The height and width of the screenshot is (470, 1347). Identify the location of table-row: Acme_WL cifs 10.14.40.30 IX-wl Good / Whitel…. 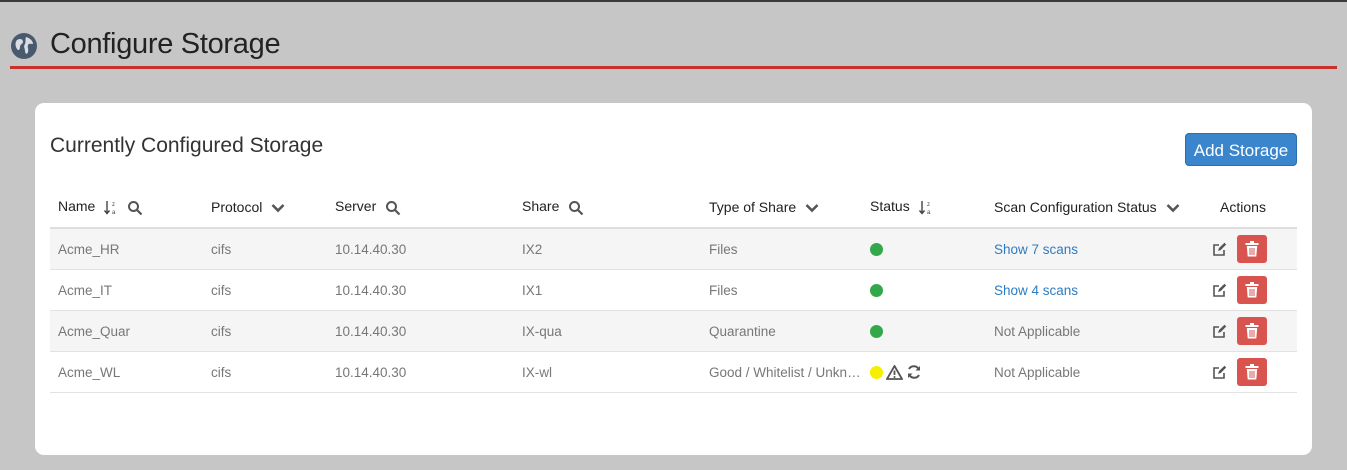
(673, 372).